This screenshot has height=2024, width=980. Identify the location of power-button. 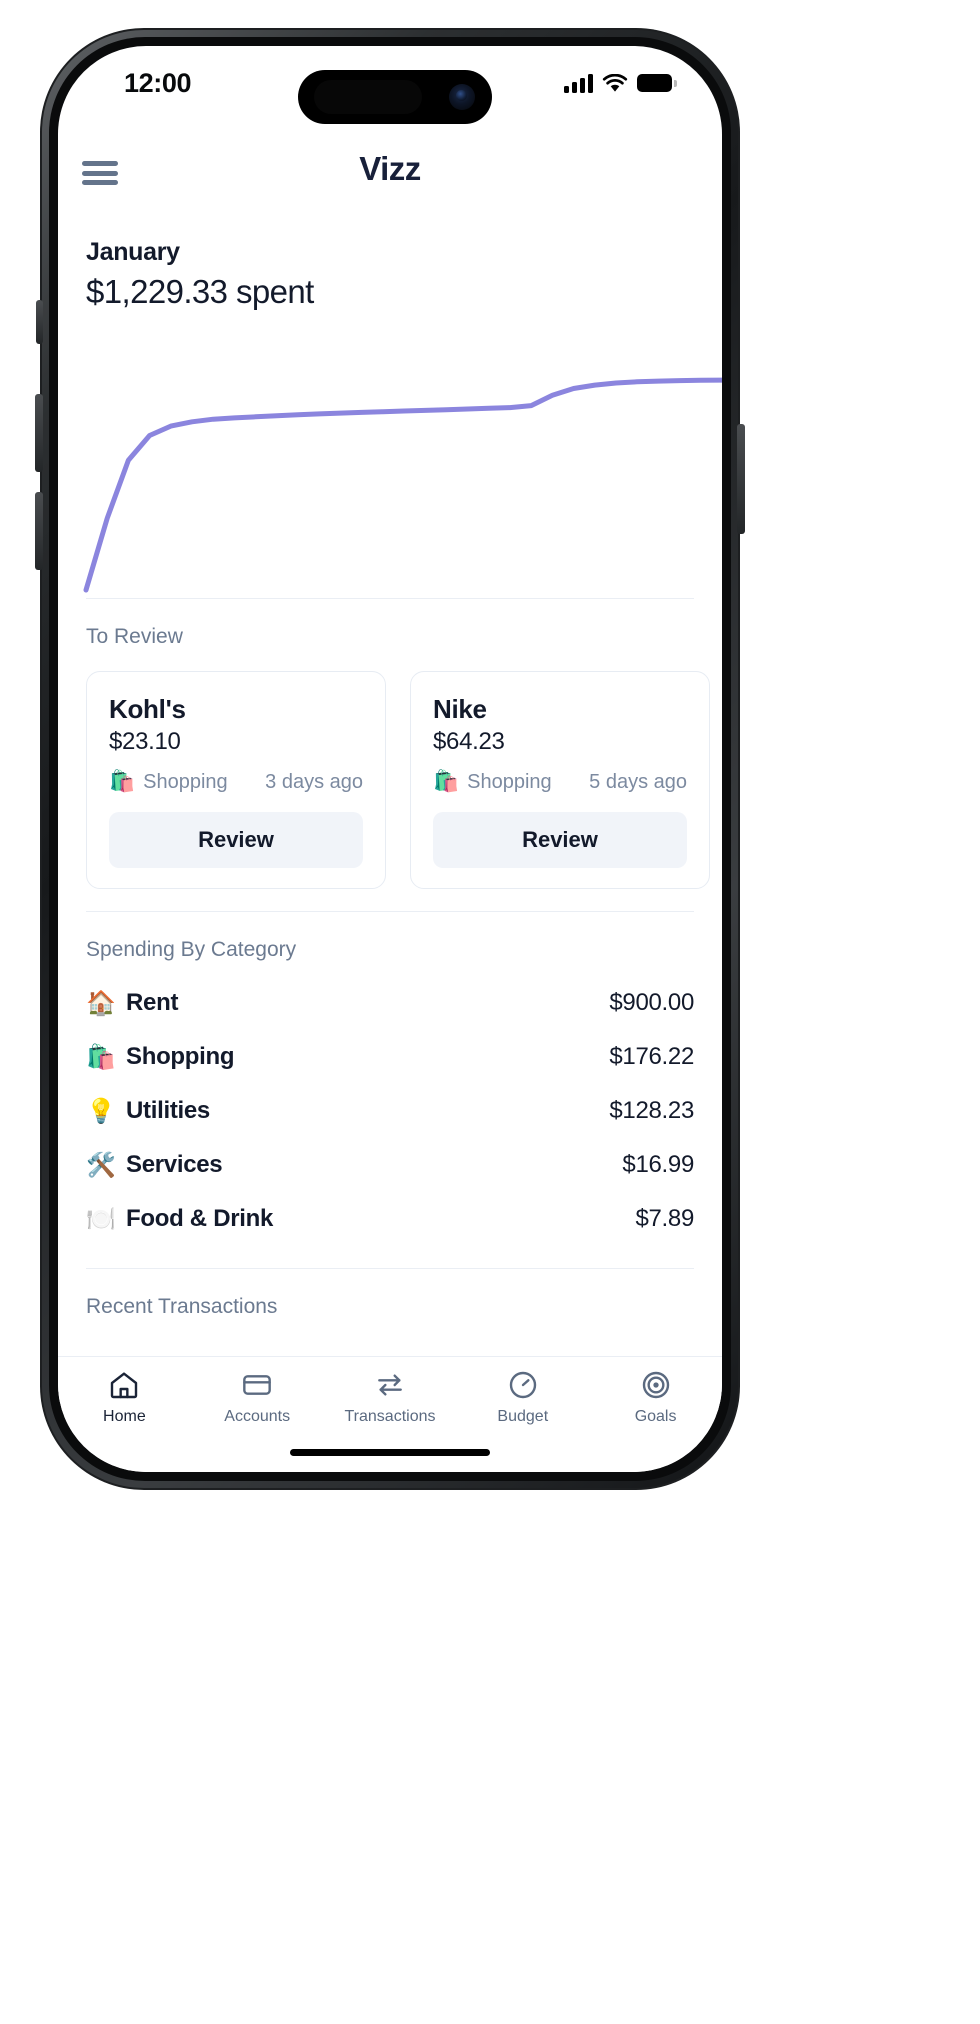
(741, 479).